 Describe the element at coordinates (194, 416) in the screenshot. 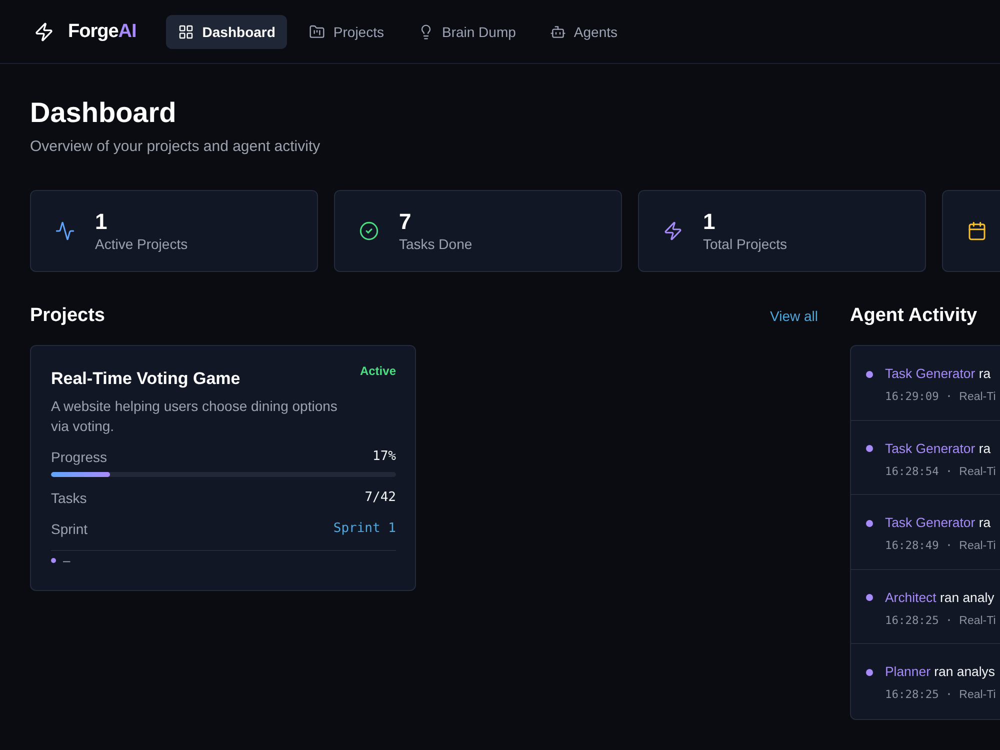

I see `project-description: A website helping users choose dining options via voting.` at that location.